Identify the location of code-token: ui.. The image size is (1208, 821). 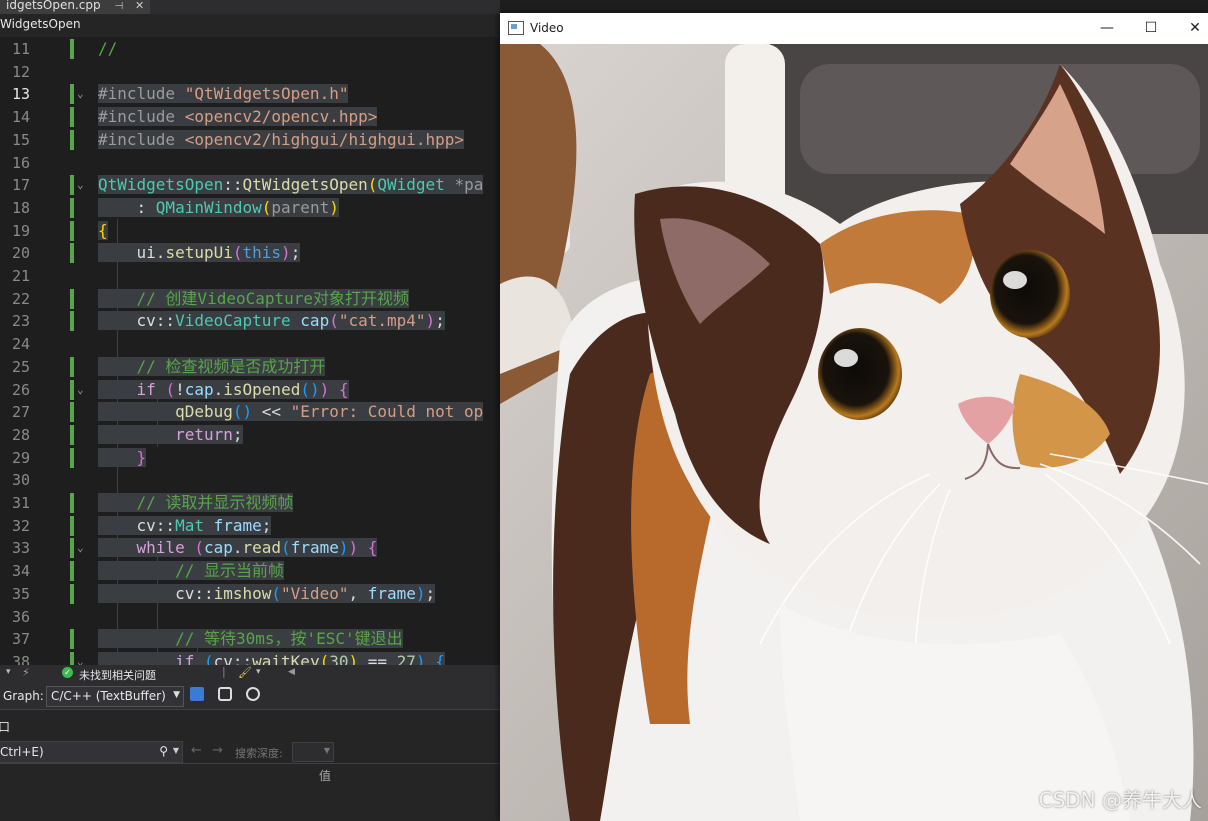
(132, 253).